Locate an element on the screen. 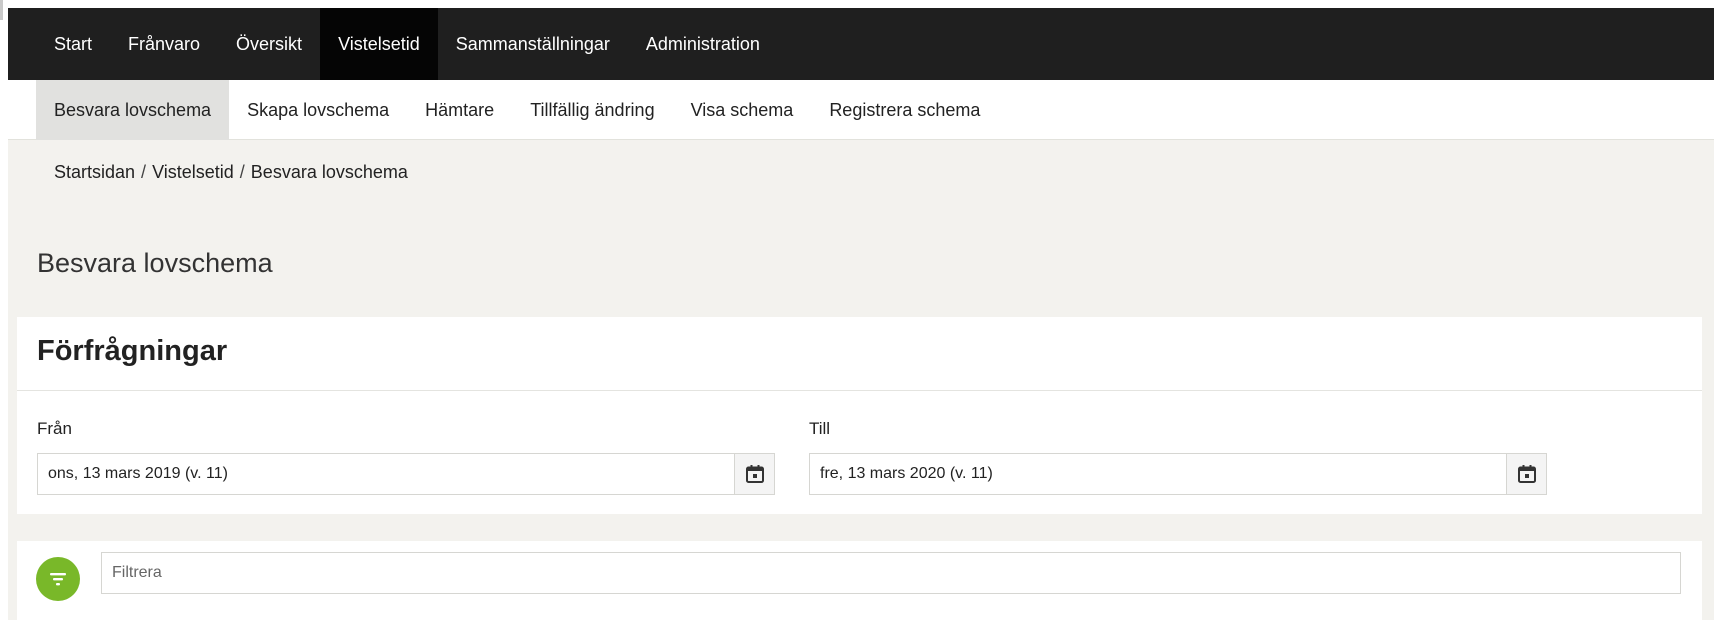 The image size is (1714, 620). sub-nav-hamtare: Hämtare is located at coordinates (459, 110).